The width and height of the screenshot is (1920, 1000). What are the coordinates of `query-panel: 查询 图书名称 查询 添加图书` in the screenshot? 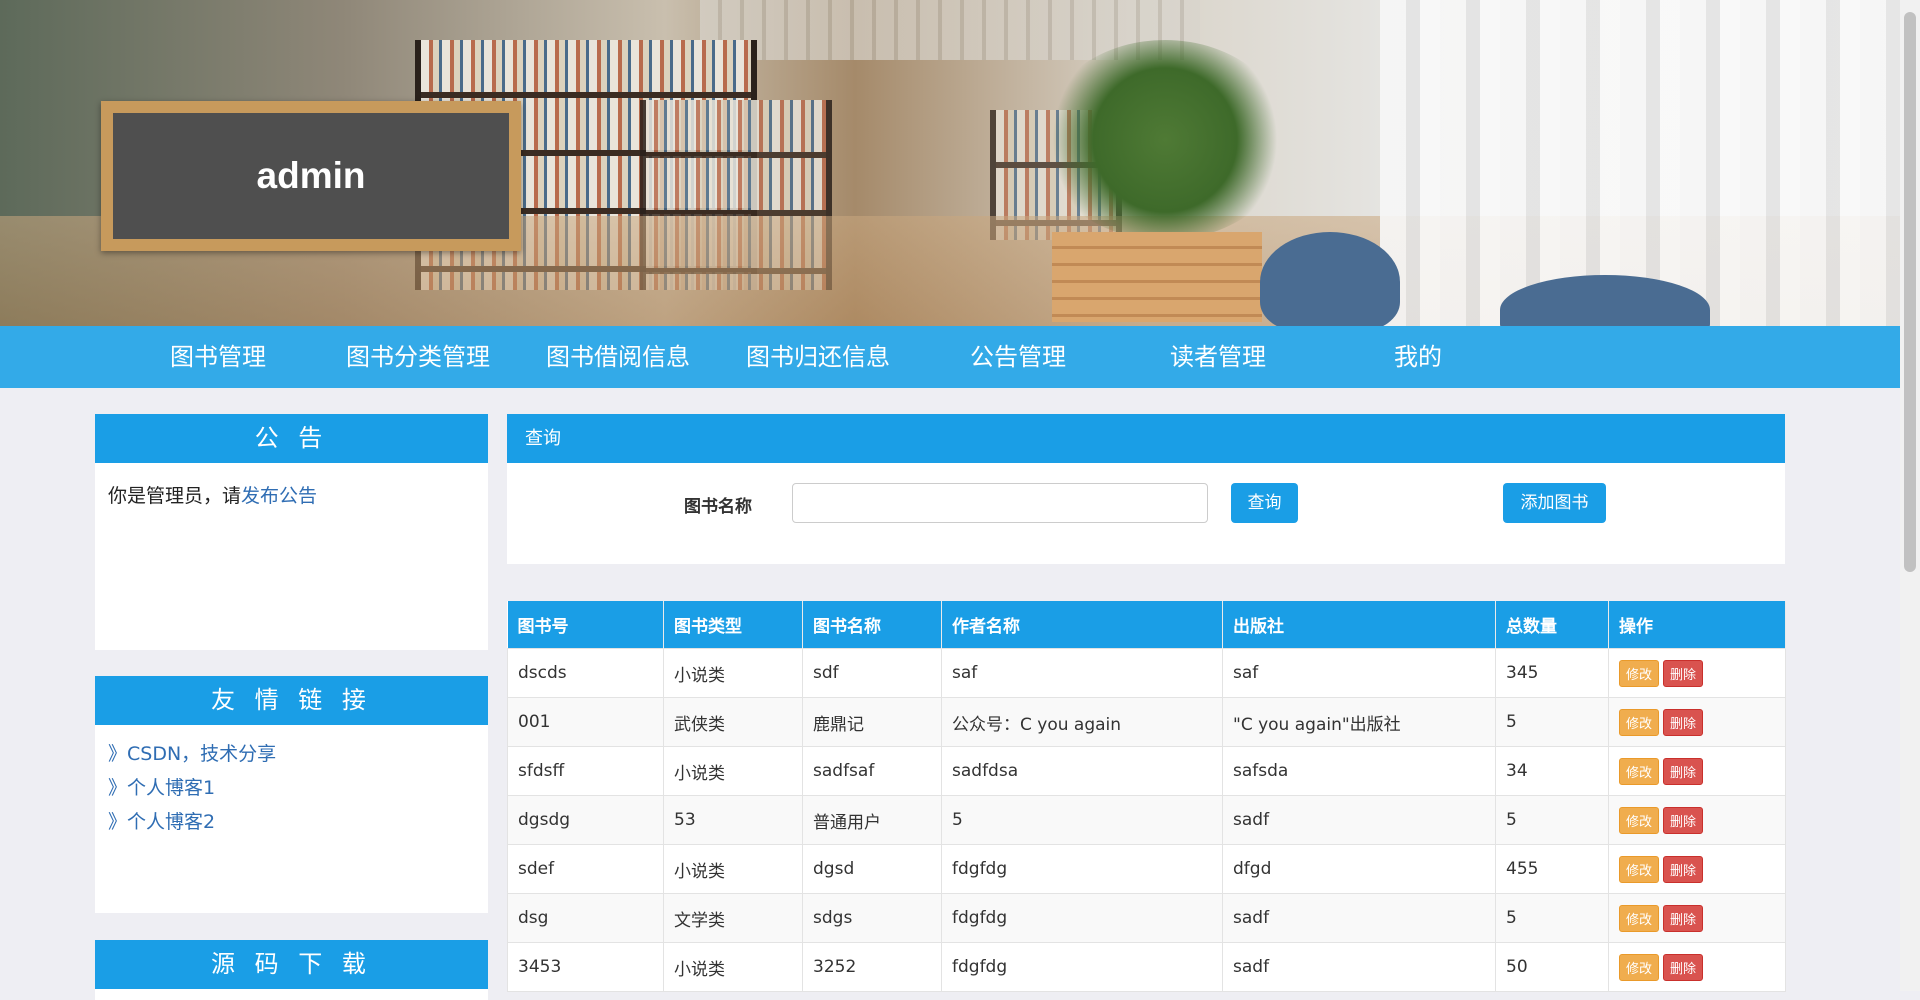 It's located at (1146, 489).